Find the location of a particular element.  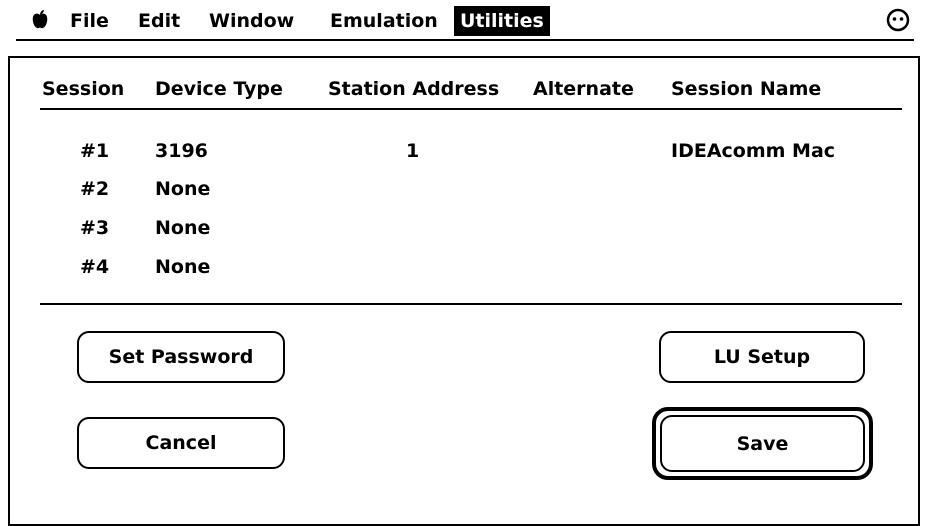

header-session-name: Session Name is located at coordinates (746, 89).